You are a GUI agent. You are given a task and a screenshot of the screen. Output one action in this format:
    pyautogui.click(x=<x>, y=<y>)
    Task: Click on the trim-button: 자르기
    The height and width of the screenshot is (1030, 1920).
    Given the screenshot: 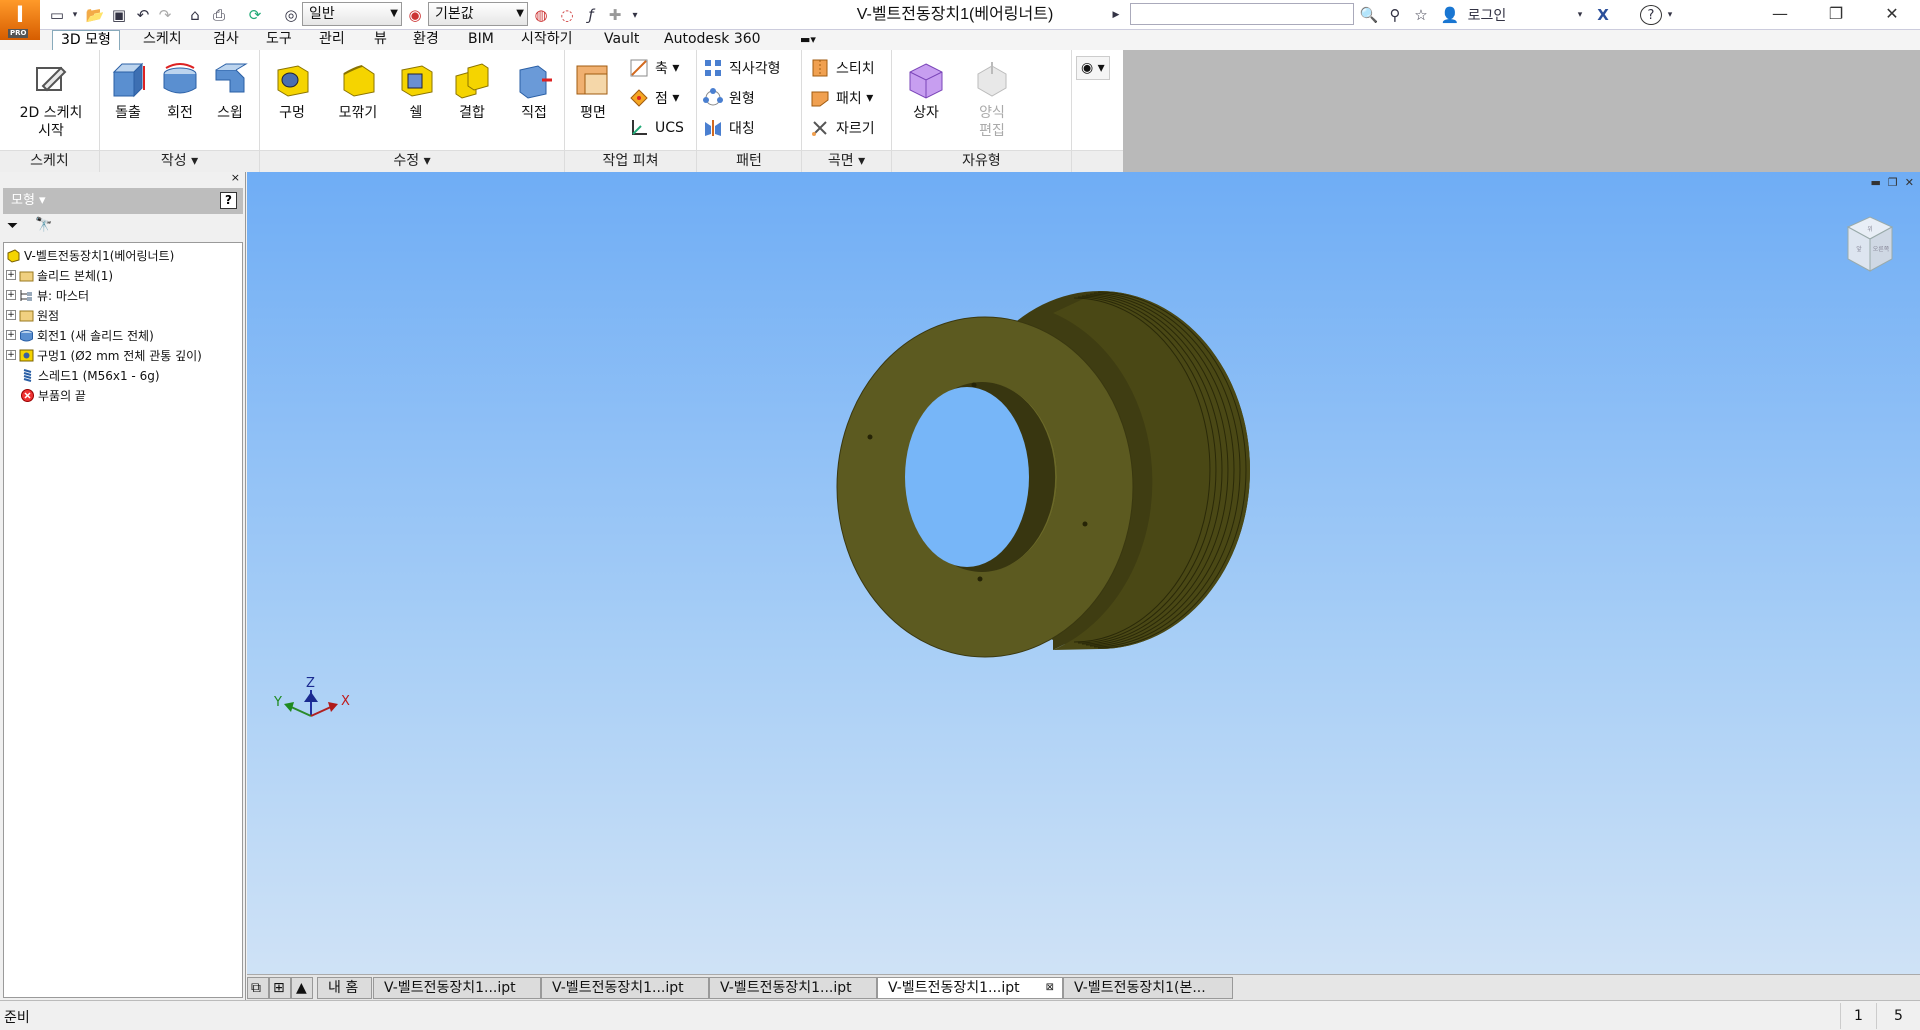 What is the action you would take?
    pyautogui.click(x=842, y=128)
    